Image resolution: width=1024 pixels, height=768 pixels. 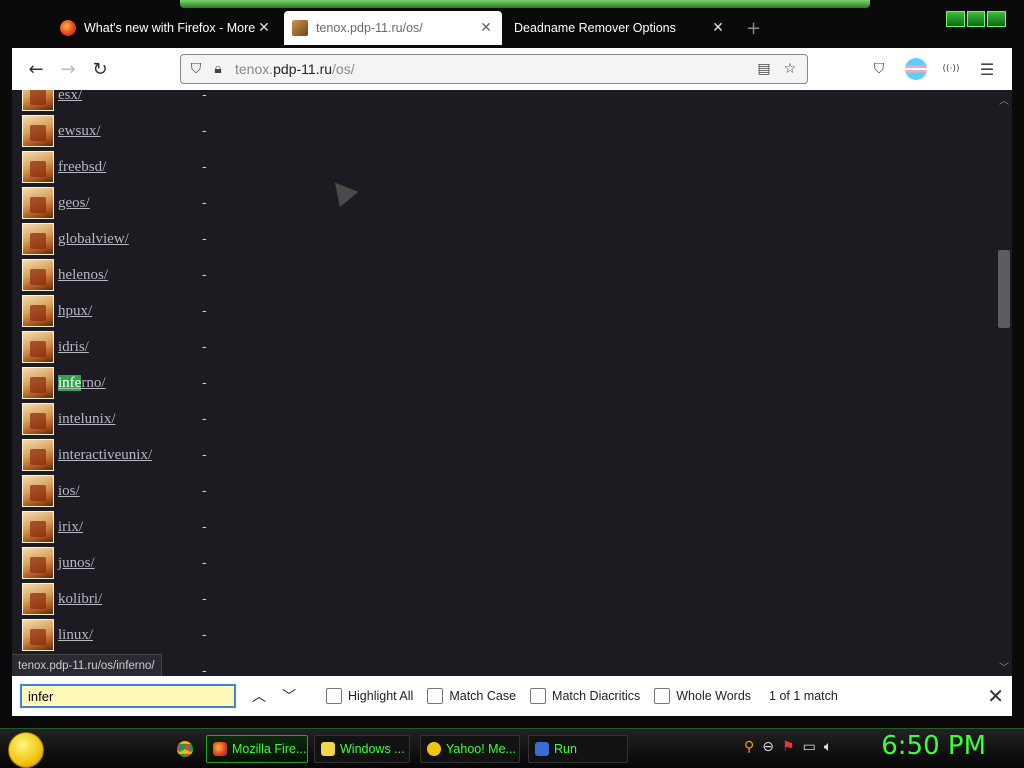 I want to click on directory-link: esx/, so click(x=70, y=97).